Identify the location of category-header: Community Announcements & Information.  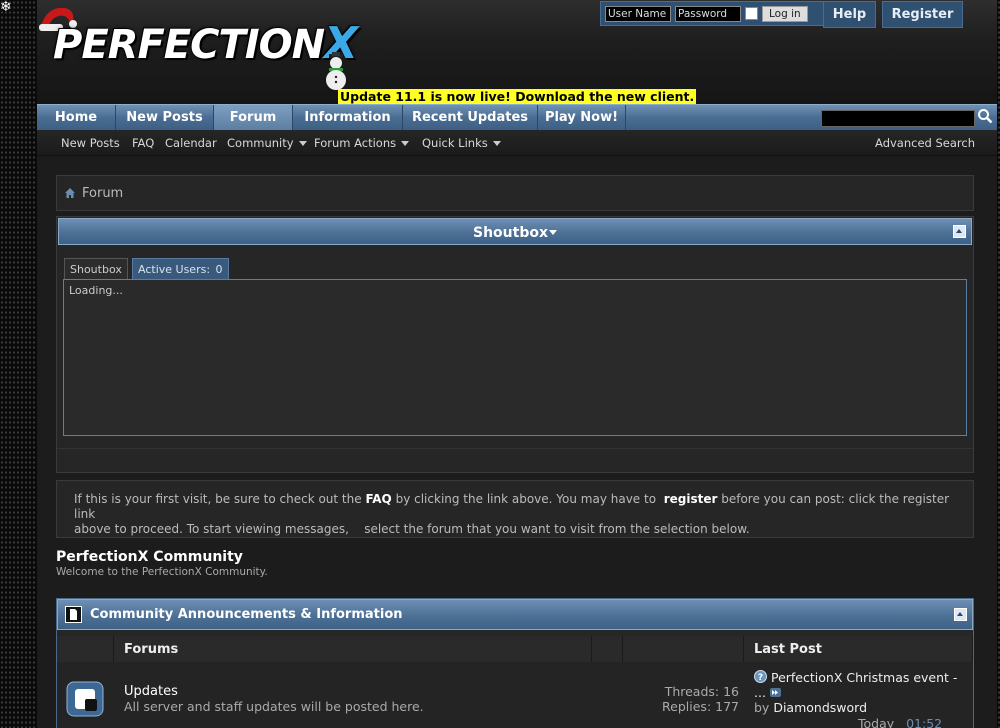
(515, 614).